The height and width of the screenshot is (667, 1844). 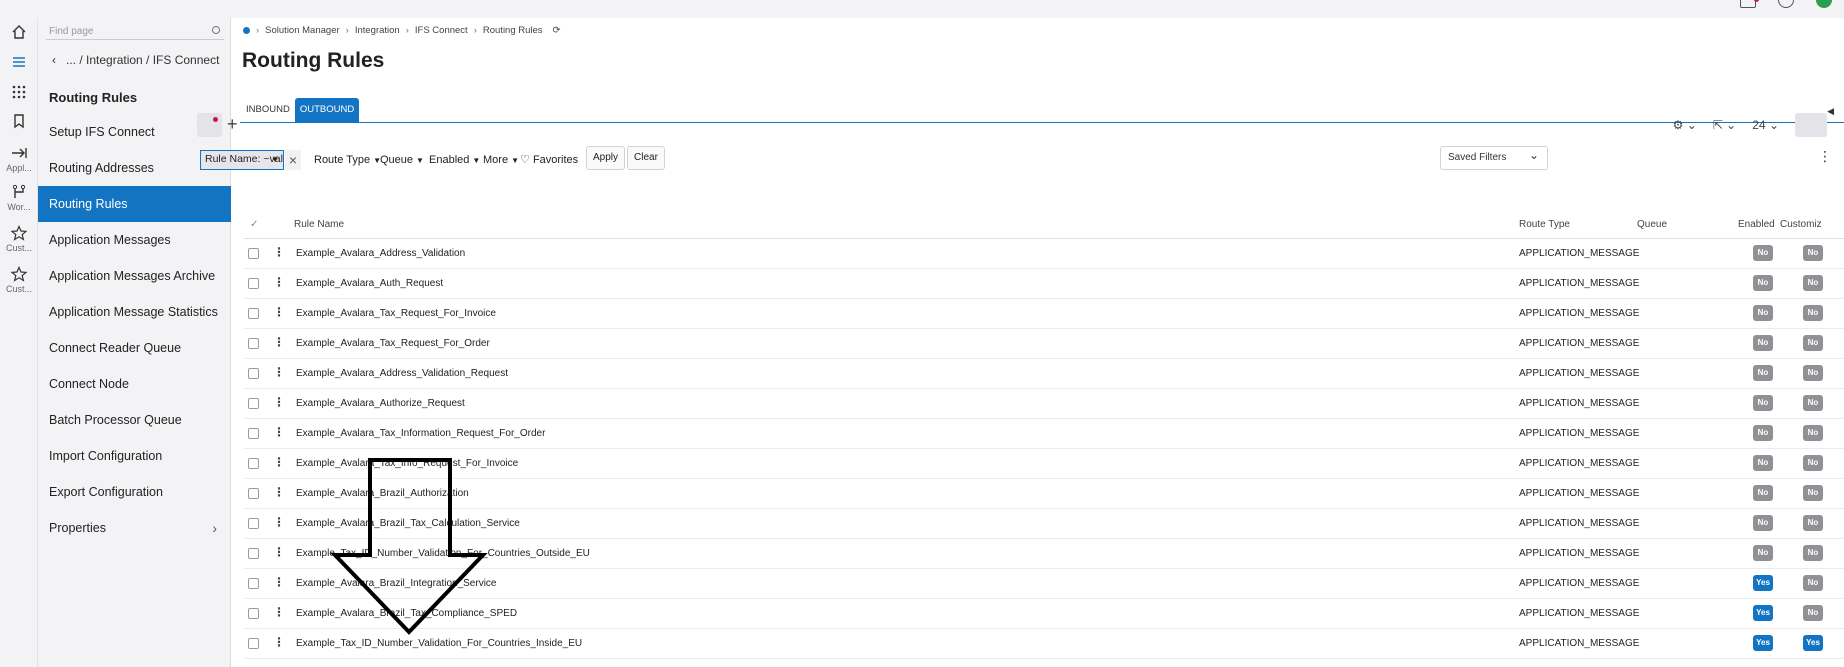 What do you see at coordinates (134, 312) in the screenshot?
I see `sidebar-item-application-message-statistics: Application Message Statistics` at bounding box center [134, 312].